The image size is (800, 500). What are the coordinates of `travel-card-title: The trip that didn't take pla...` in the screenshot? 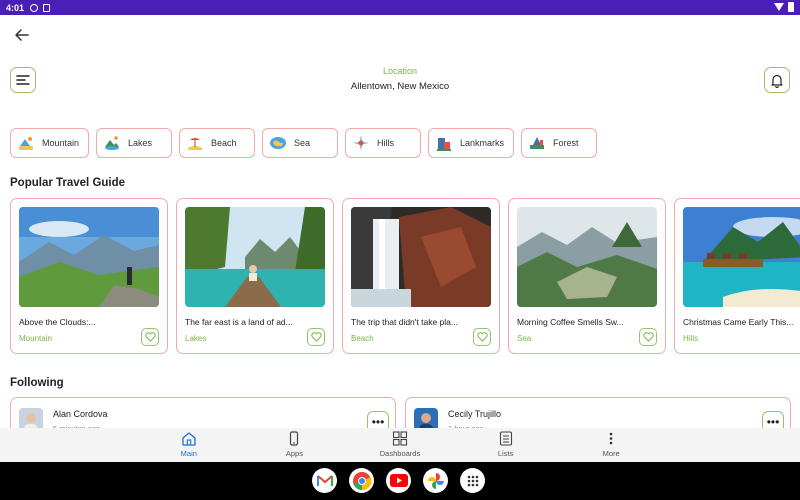 It's located at (404, 322).